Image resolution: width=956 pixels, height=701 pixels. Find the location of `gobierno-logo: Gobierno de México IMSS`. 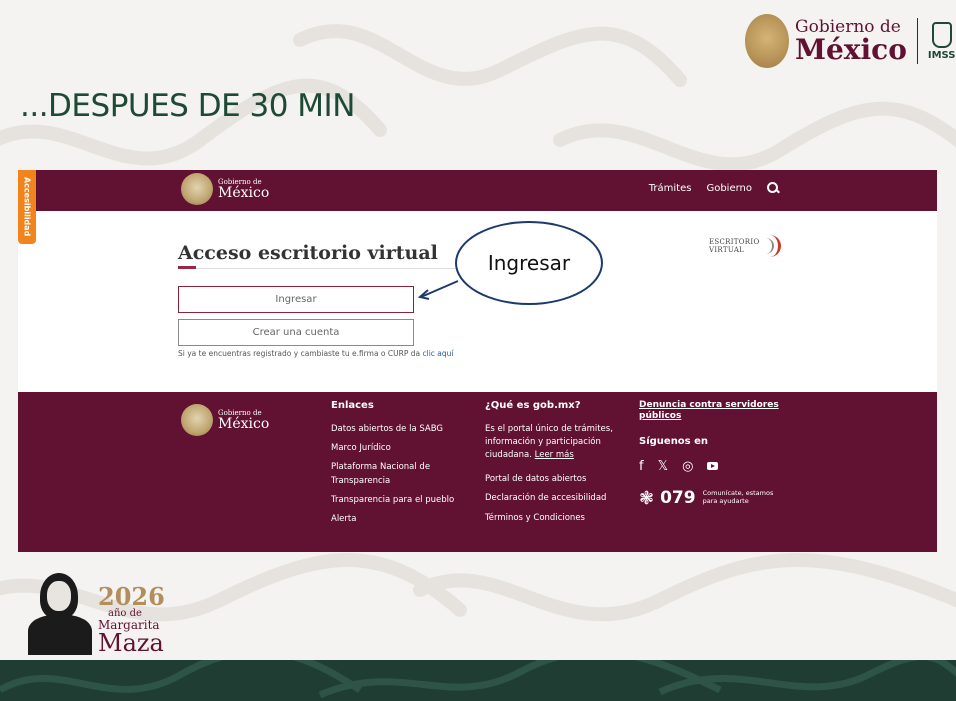

gobierno-logo: Gobierno de México IMSS is located at coordinates (850, 41).